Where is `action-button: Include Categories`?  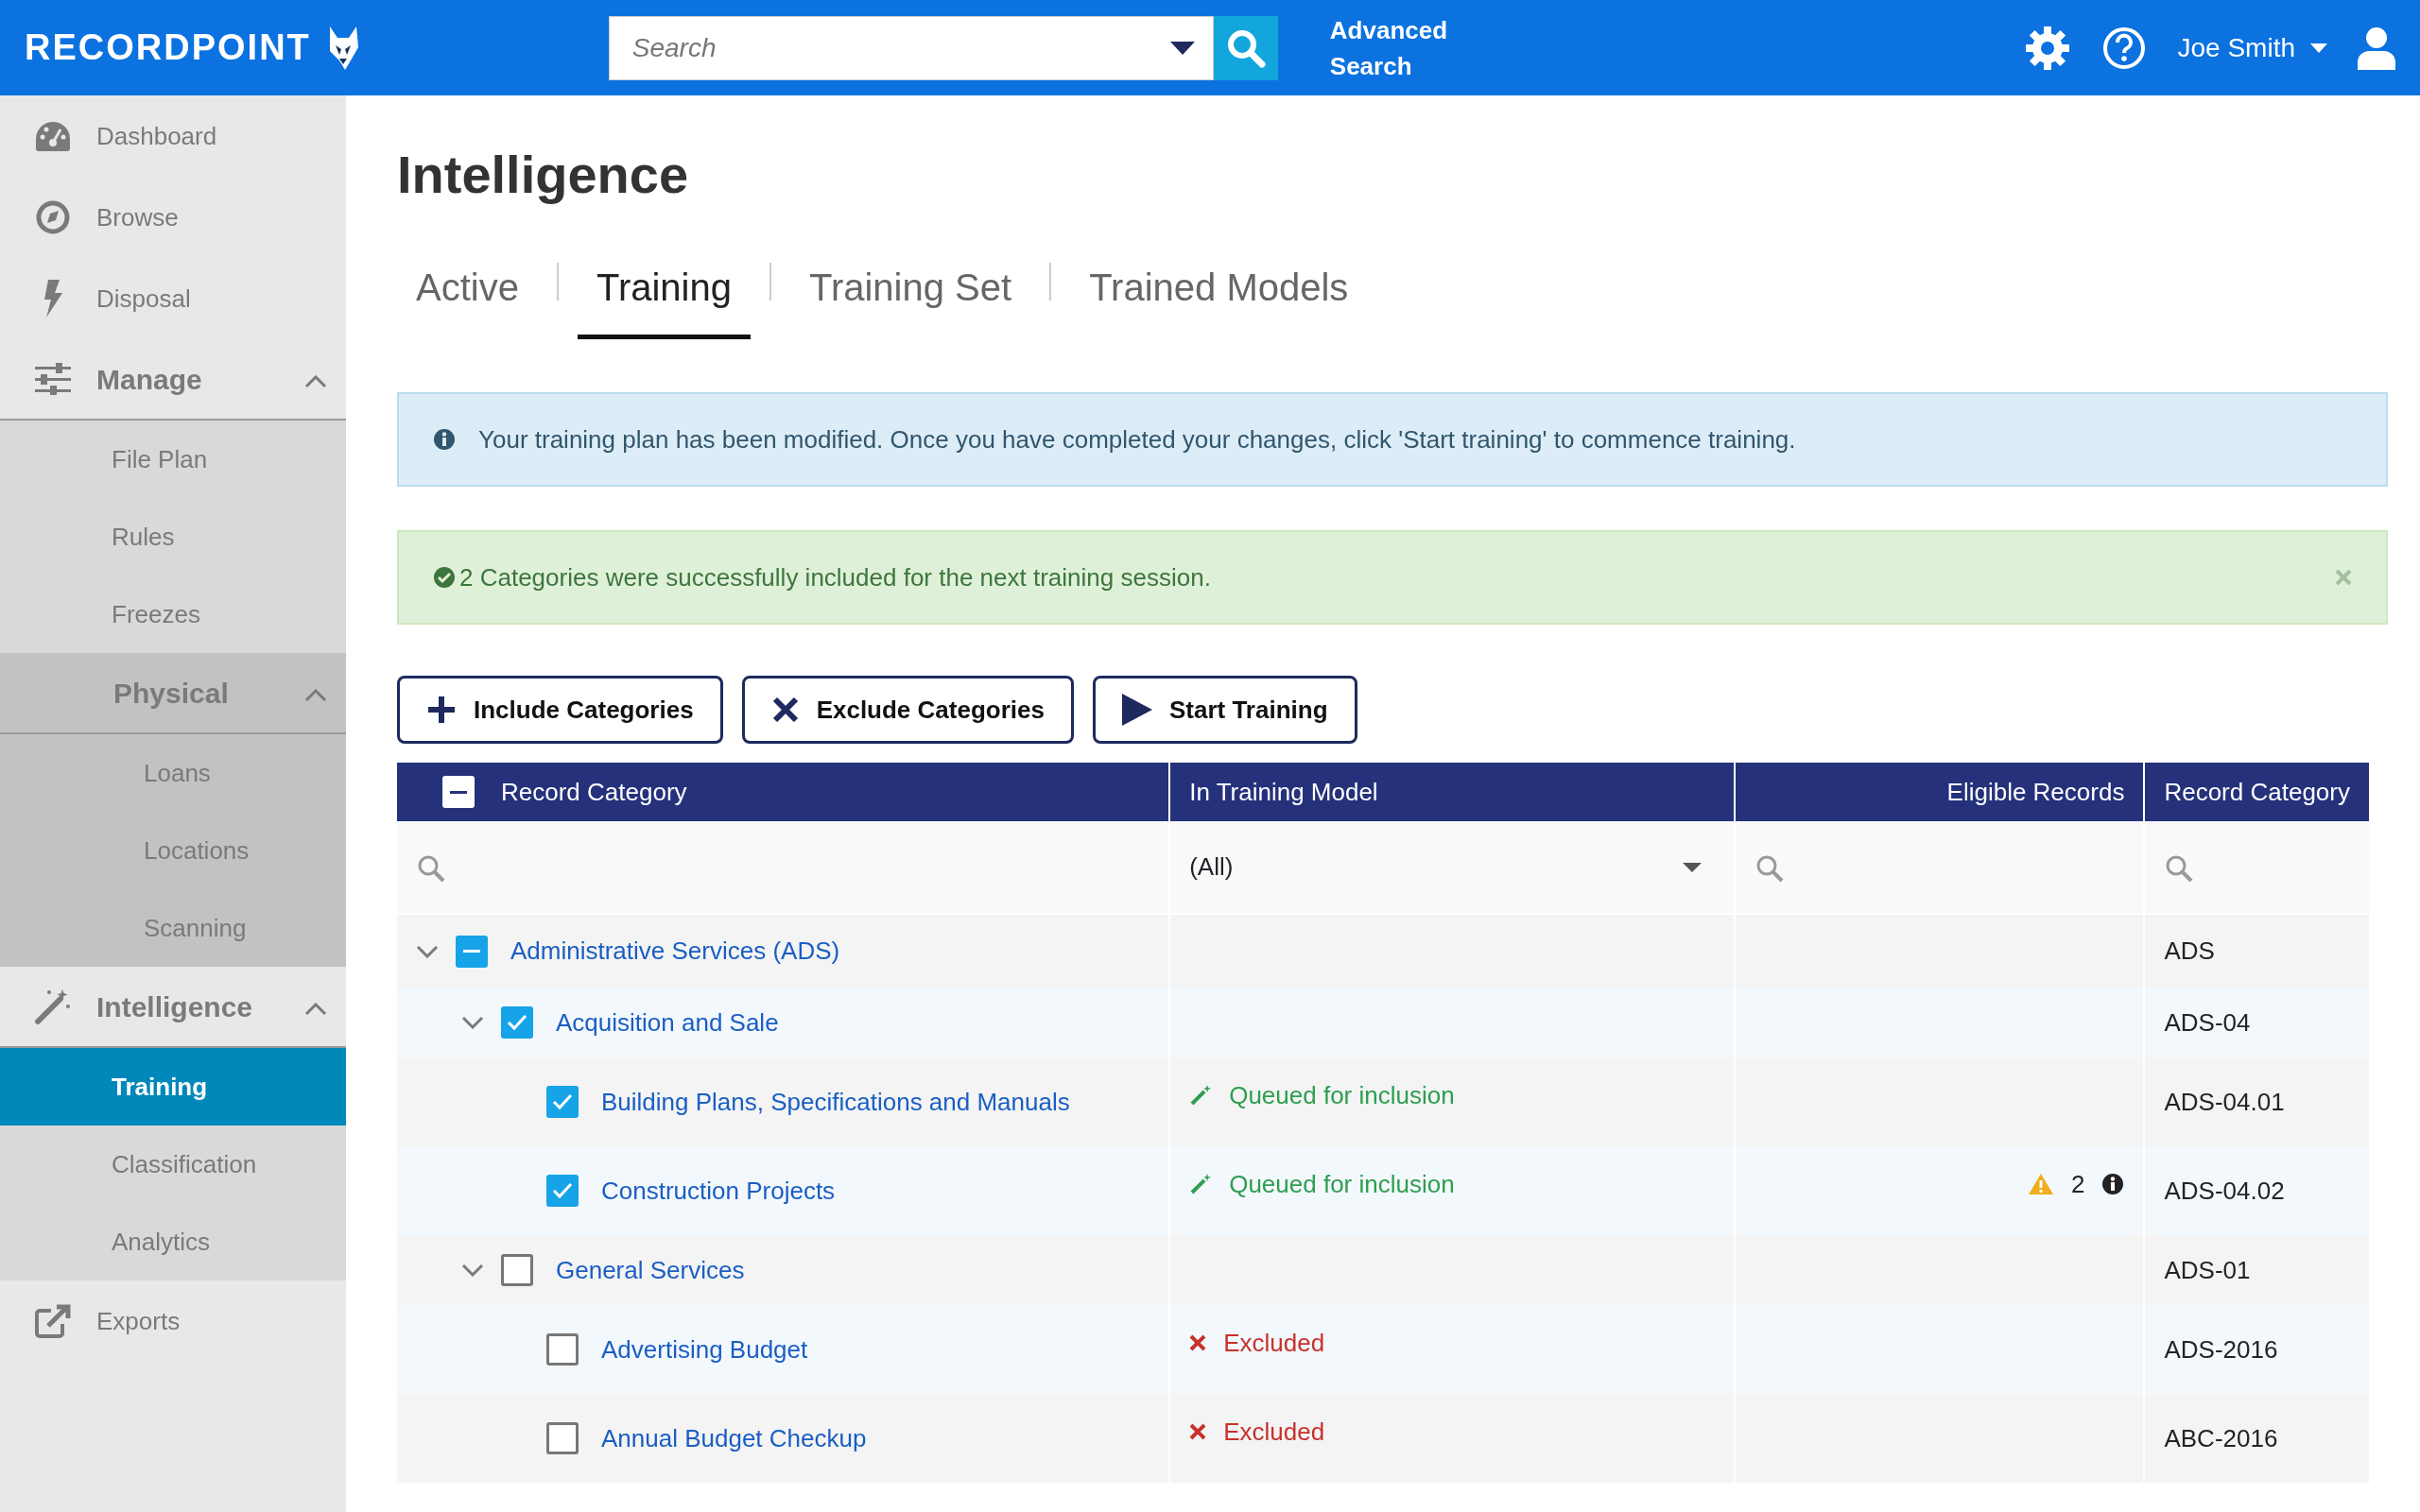 action-button: Include Categories is located at coordinates (560, 710).